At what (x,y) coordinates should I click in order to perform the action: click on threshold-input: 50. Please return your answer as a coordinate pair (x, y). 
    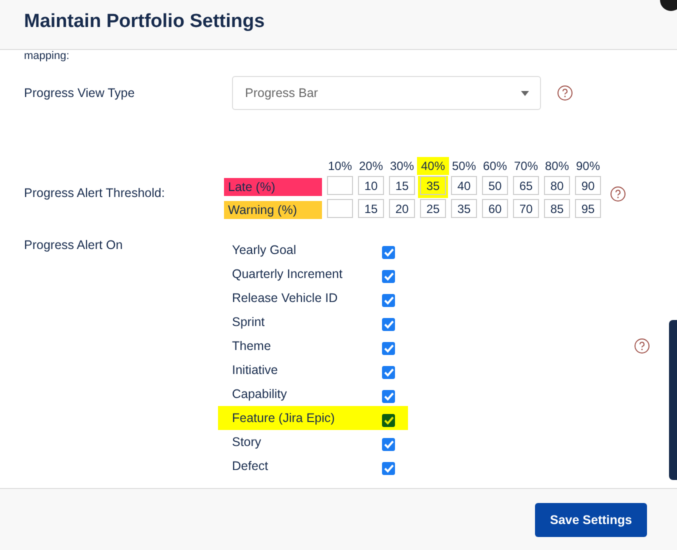
    Looking at the image, I should click on (495, 185).